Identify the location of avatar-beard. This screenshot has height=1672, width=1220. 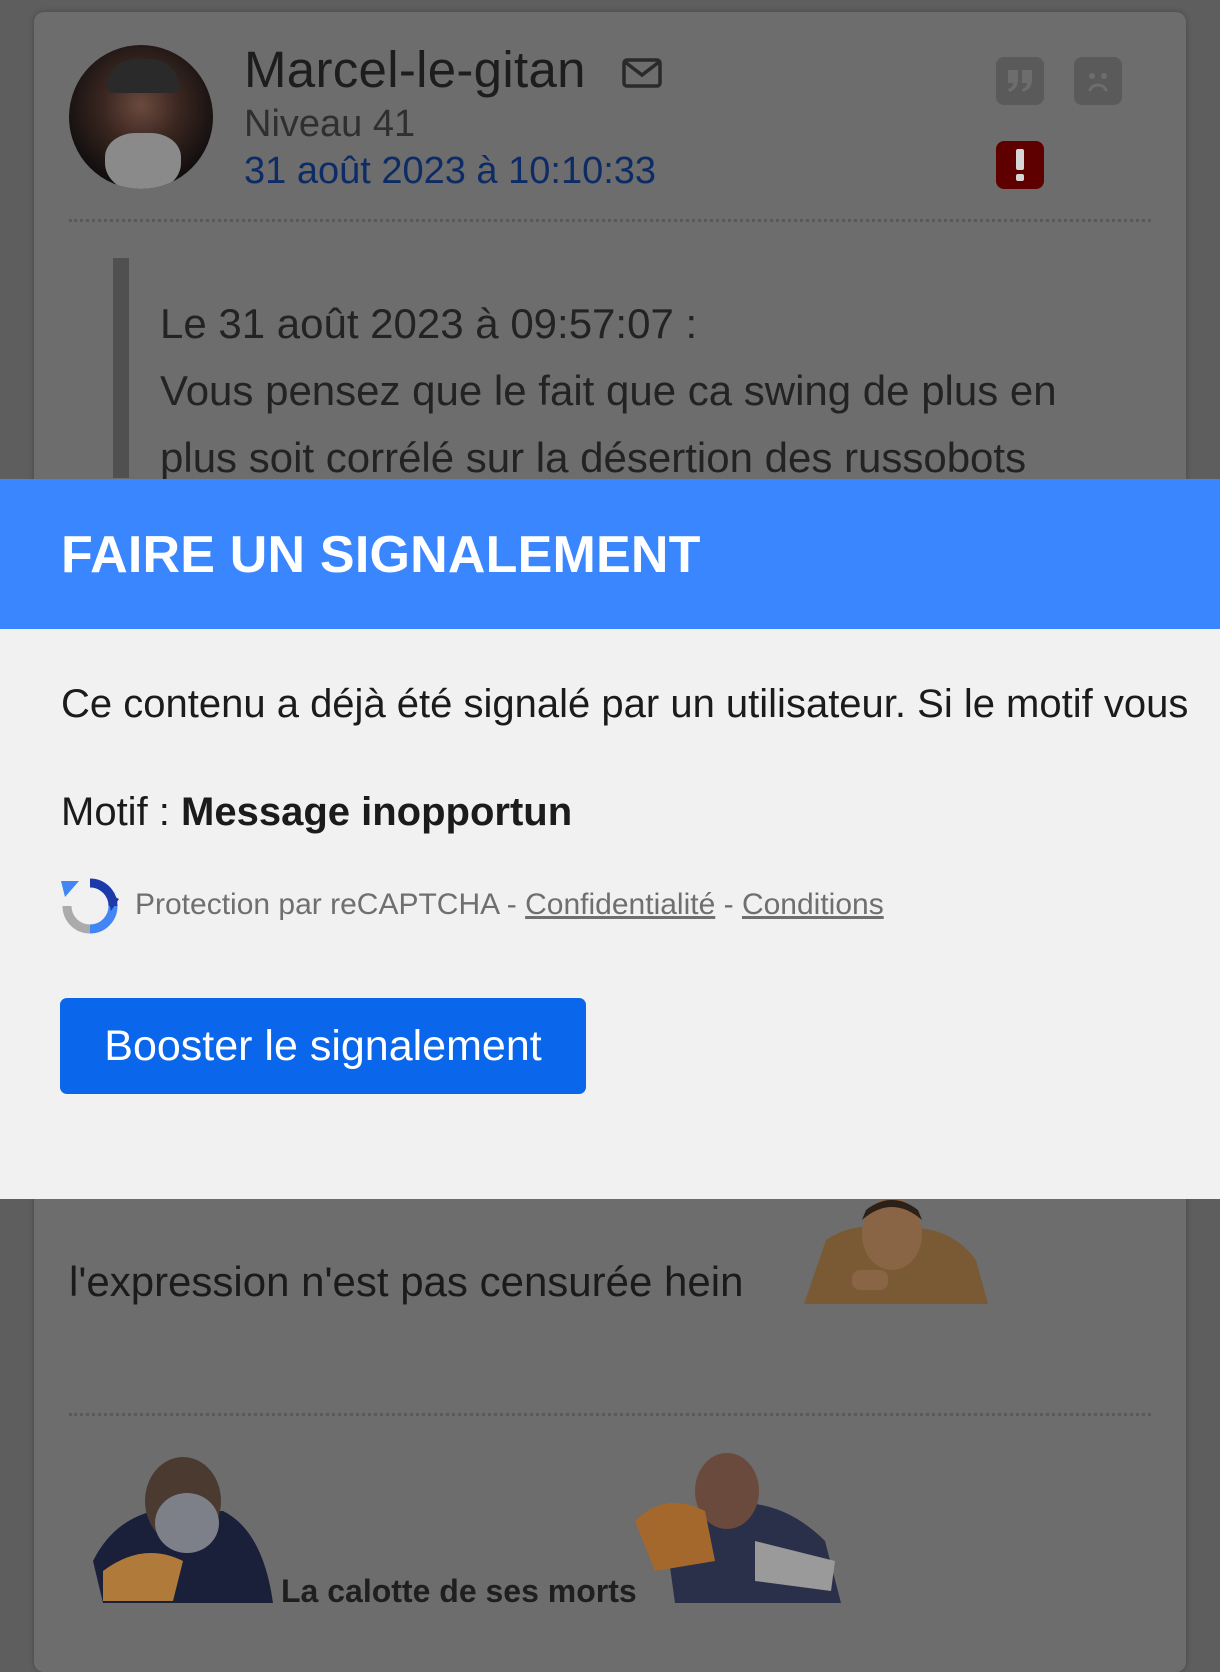
(143, 161).